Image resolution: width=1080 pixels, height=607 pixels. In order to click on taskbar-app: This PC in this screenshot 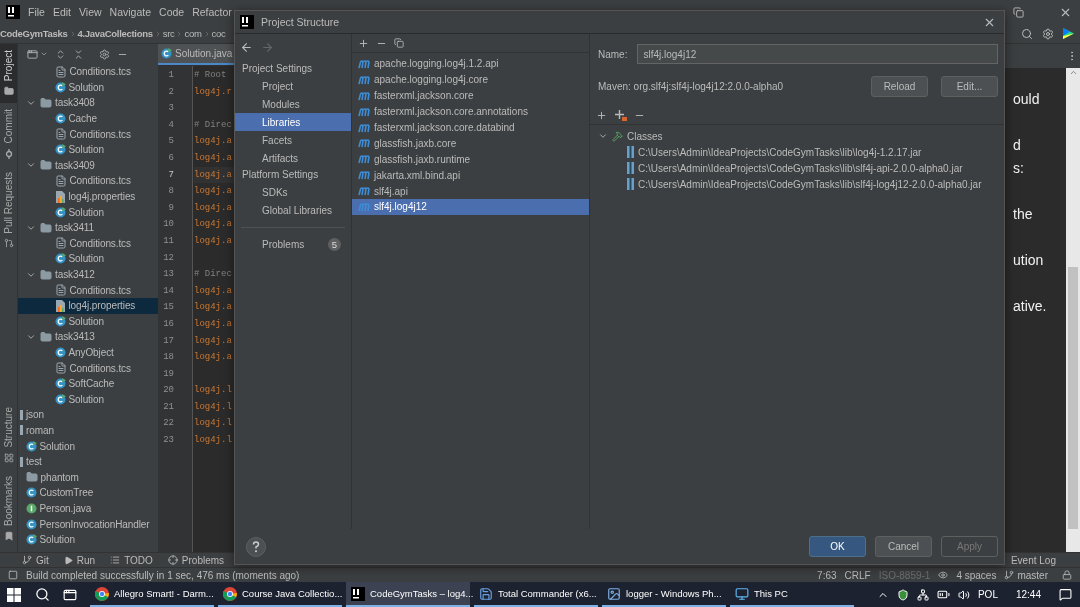, I will do `click(792, 594)`.